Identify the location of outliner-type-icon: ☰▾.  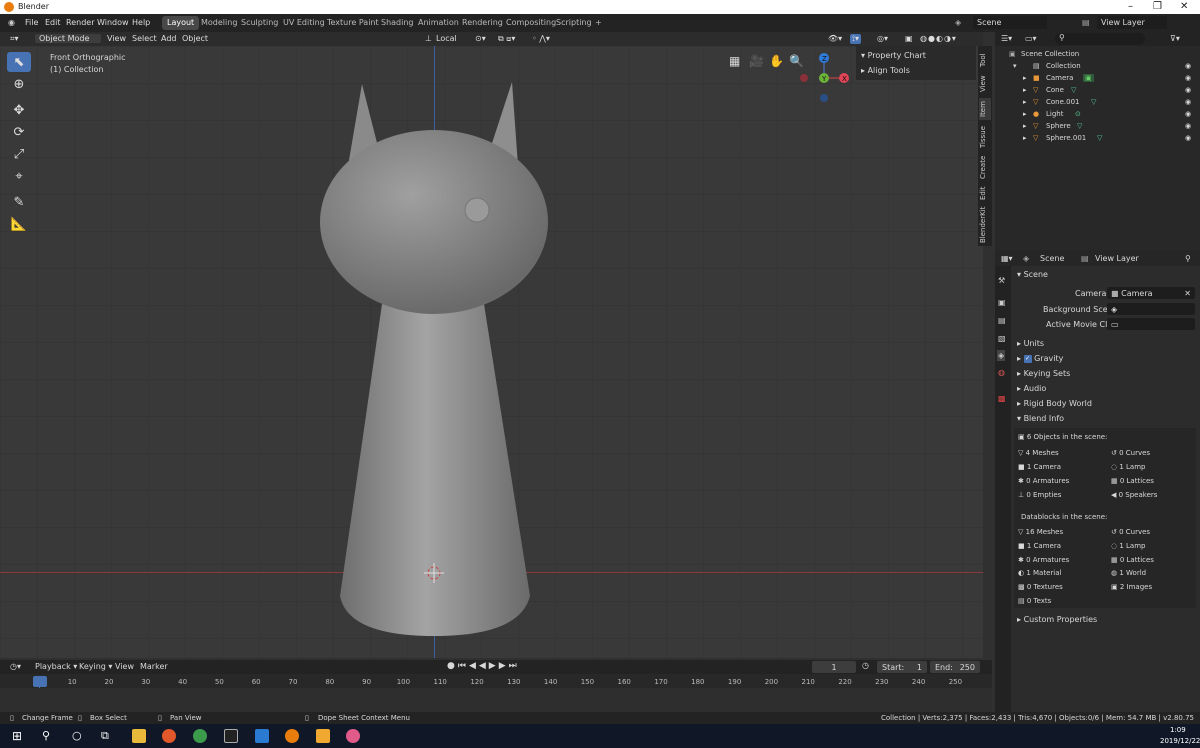
(1006, 38).